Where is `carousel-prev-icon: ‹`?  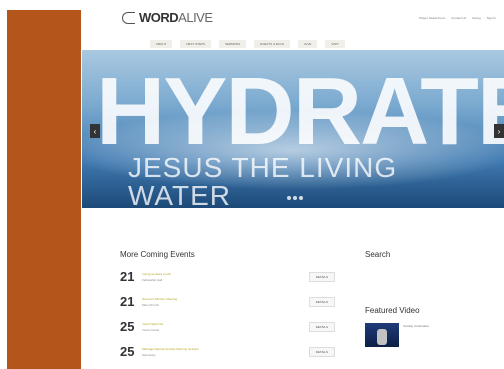 carousel-prev-icon: ‹ is located at coordinates (95, 131).